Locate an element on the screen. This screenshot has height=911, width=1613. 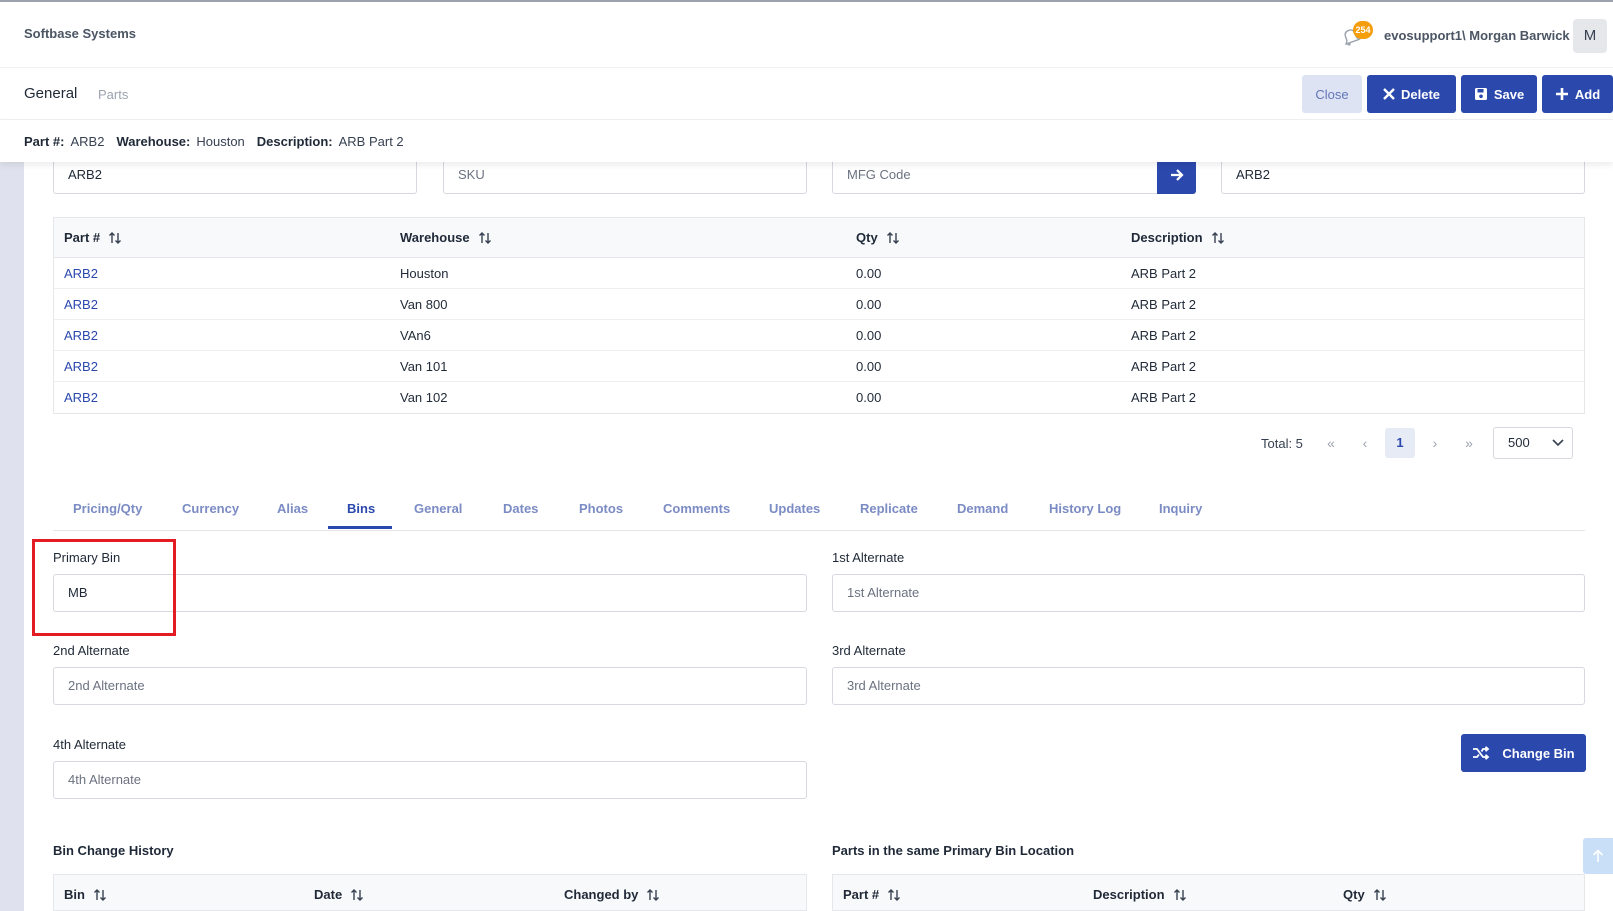
history-header-bin: Bin is located at coordinates (85, 894).